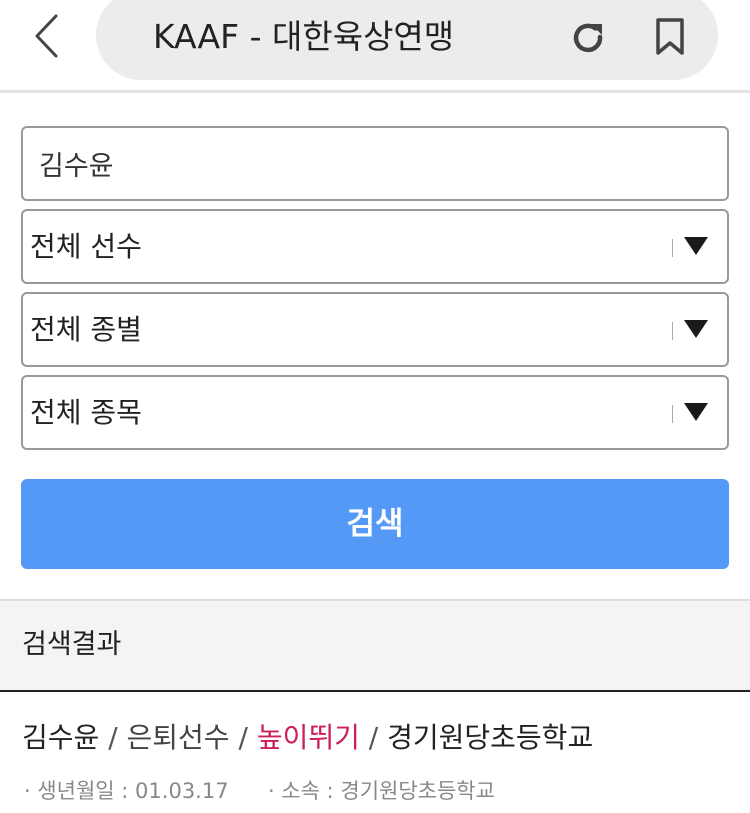 This screenshot has height=813, width=750. What do you see at coordinates (375, 524) in the screenshot?
I see `search-button: 검색` at bounding box center [375, 524].